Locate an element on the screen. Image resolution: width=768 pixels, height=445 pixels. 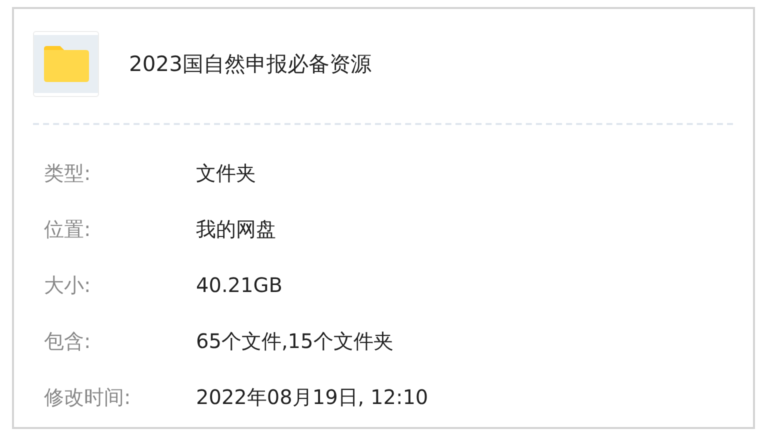
property-value: 40.21GB is located at coordinates (239, 285).